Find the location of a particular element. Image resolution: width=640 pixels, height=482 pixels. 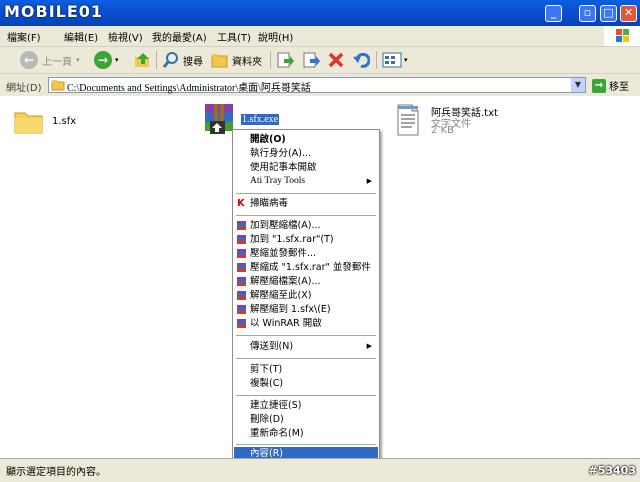

menu-help: 說明(H) is located at coordinates (275, 36).